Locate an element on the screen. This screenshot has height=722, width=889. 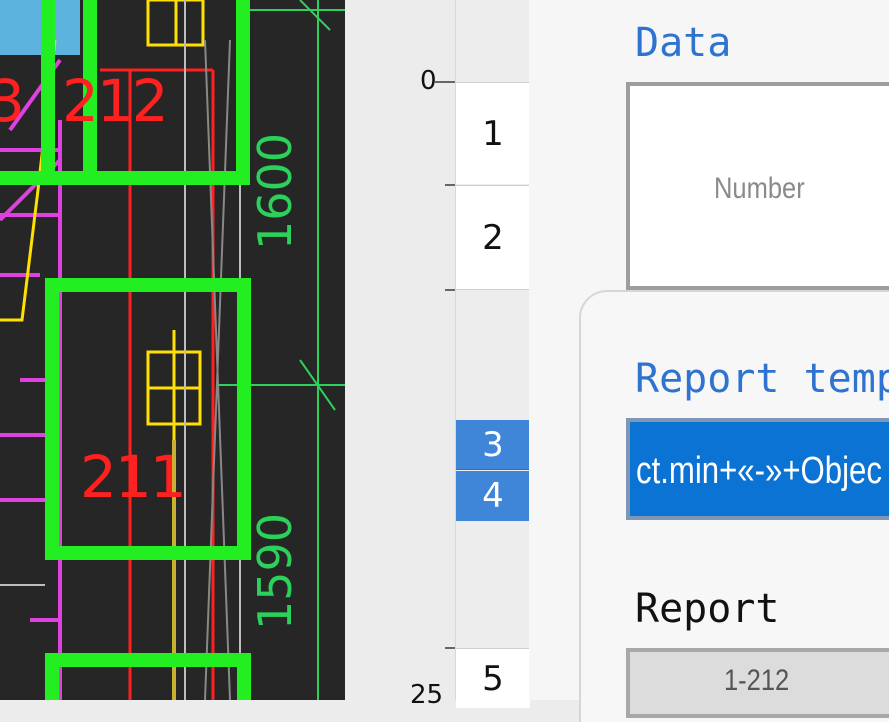
report-template-label: Report temp is located at coordinates (762, 379).